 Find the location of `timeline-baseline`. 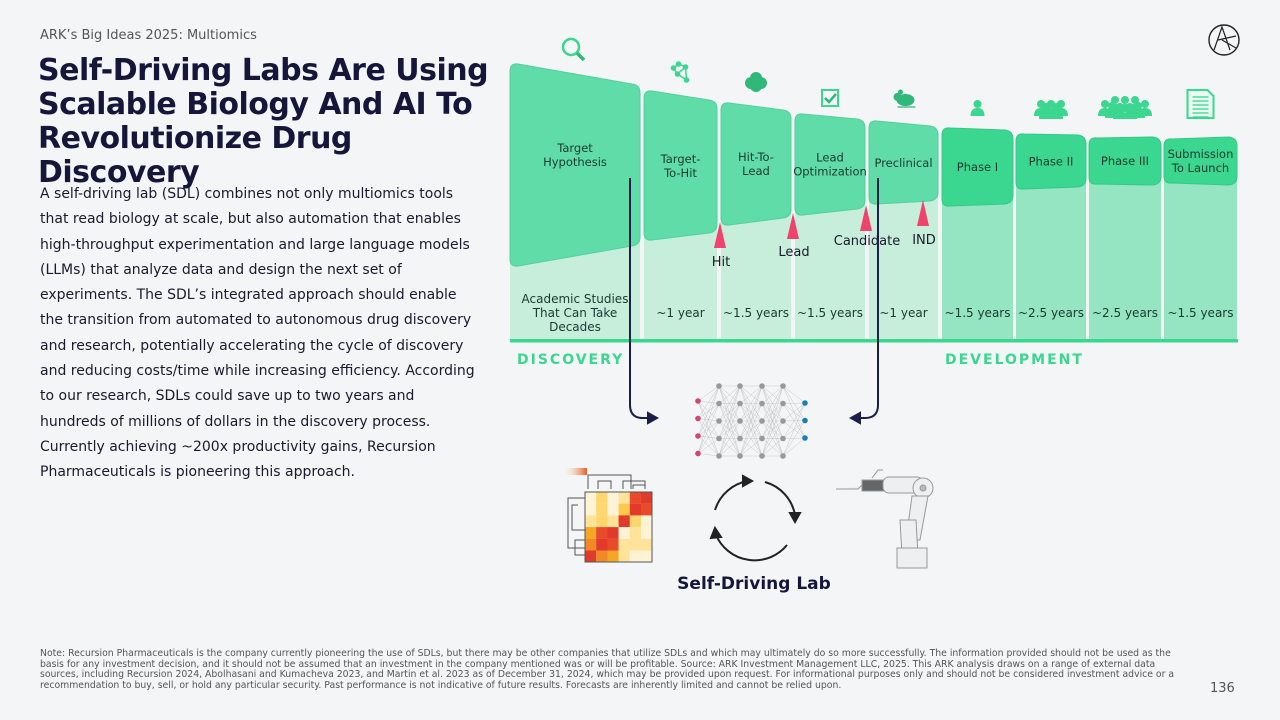

timeline-baseline is located at coordinates (874, 341).